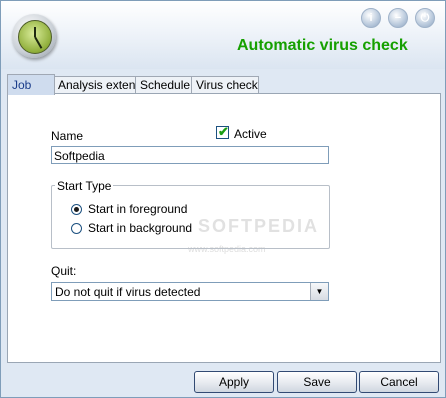 Image resolution: width=446 pixels, height=398 pixels. I want to click on clock-icon, so click(34, 36).